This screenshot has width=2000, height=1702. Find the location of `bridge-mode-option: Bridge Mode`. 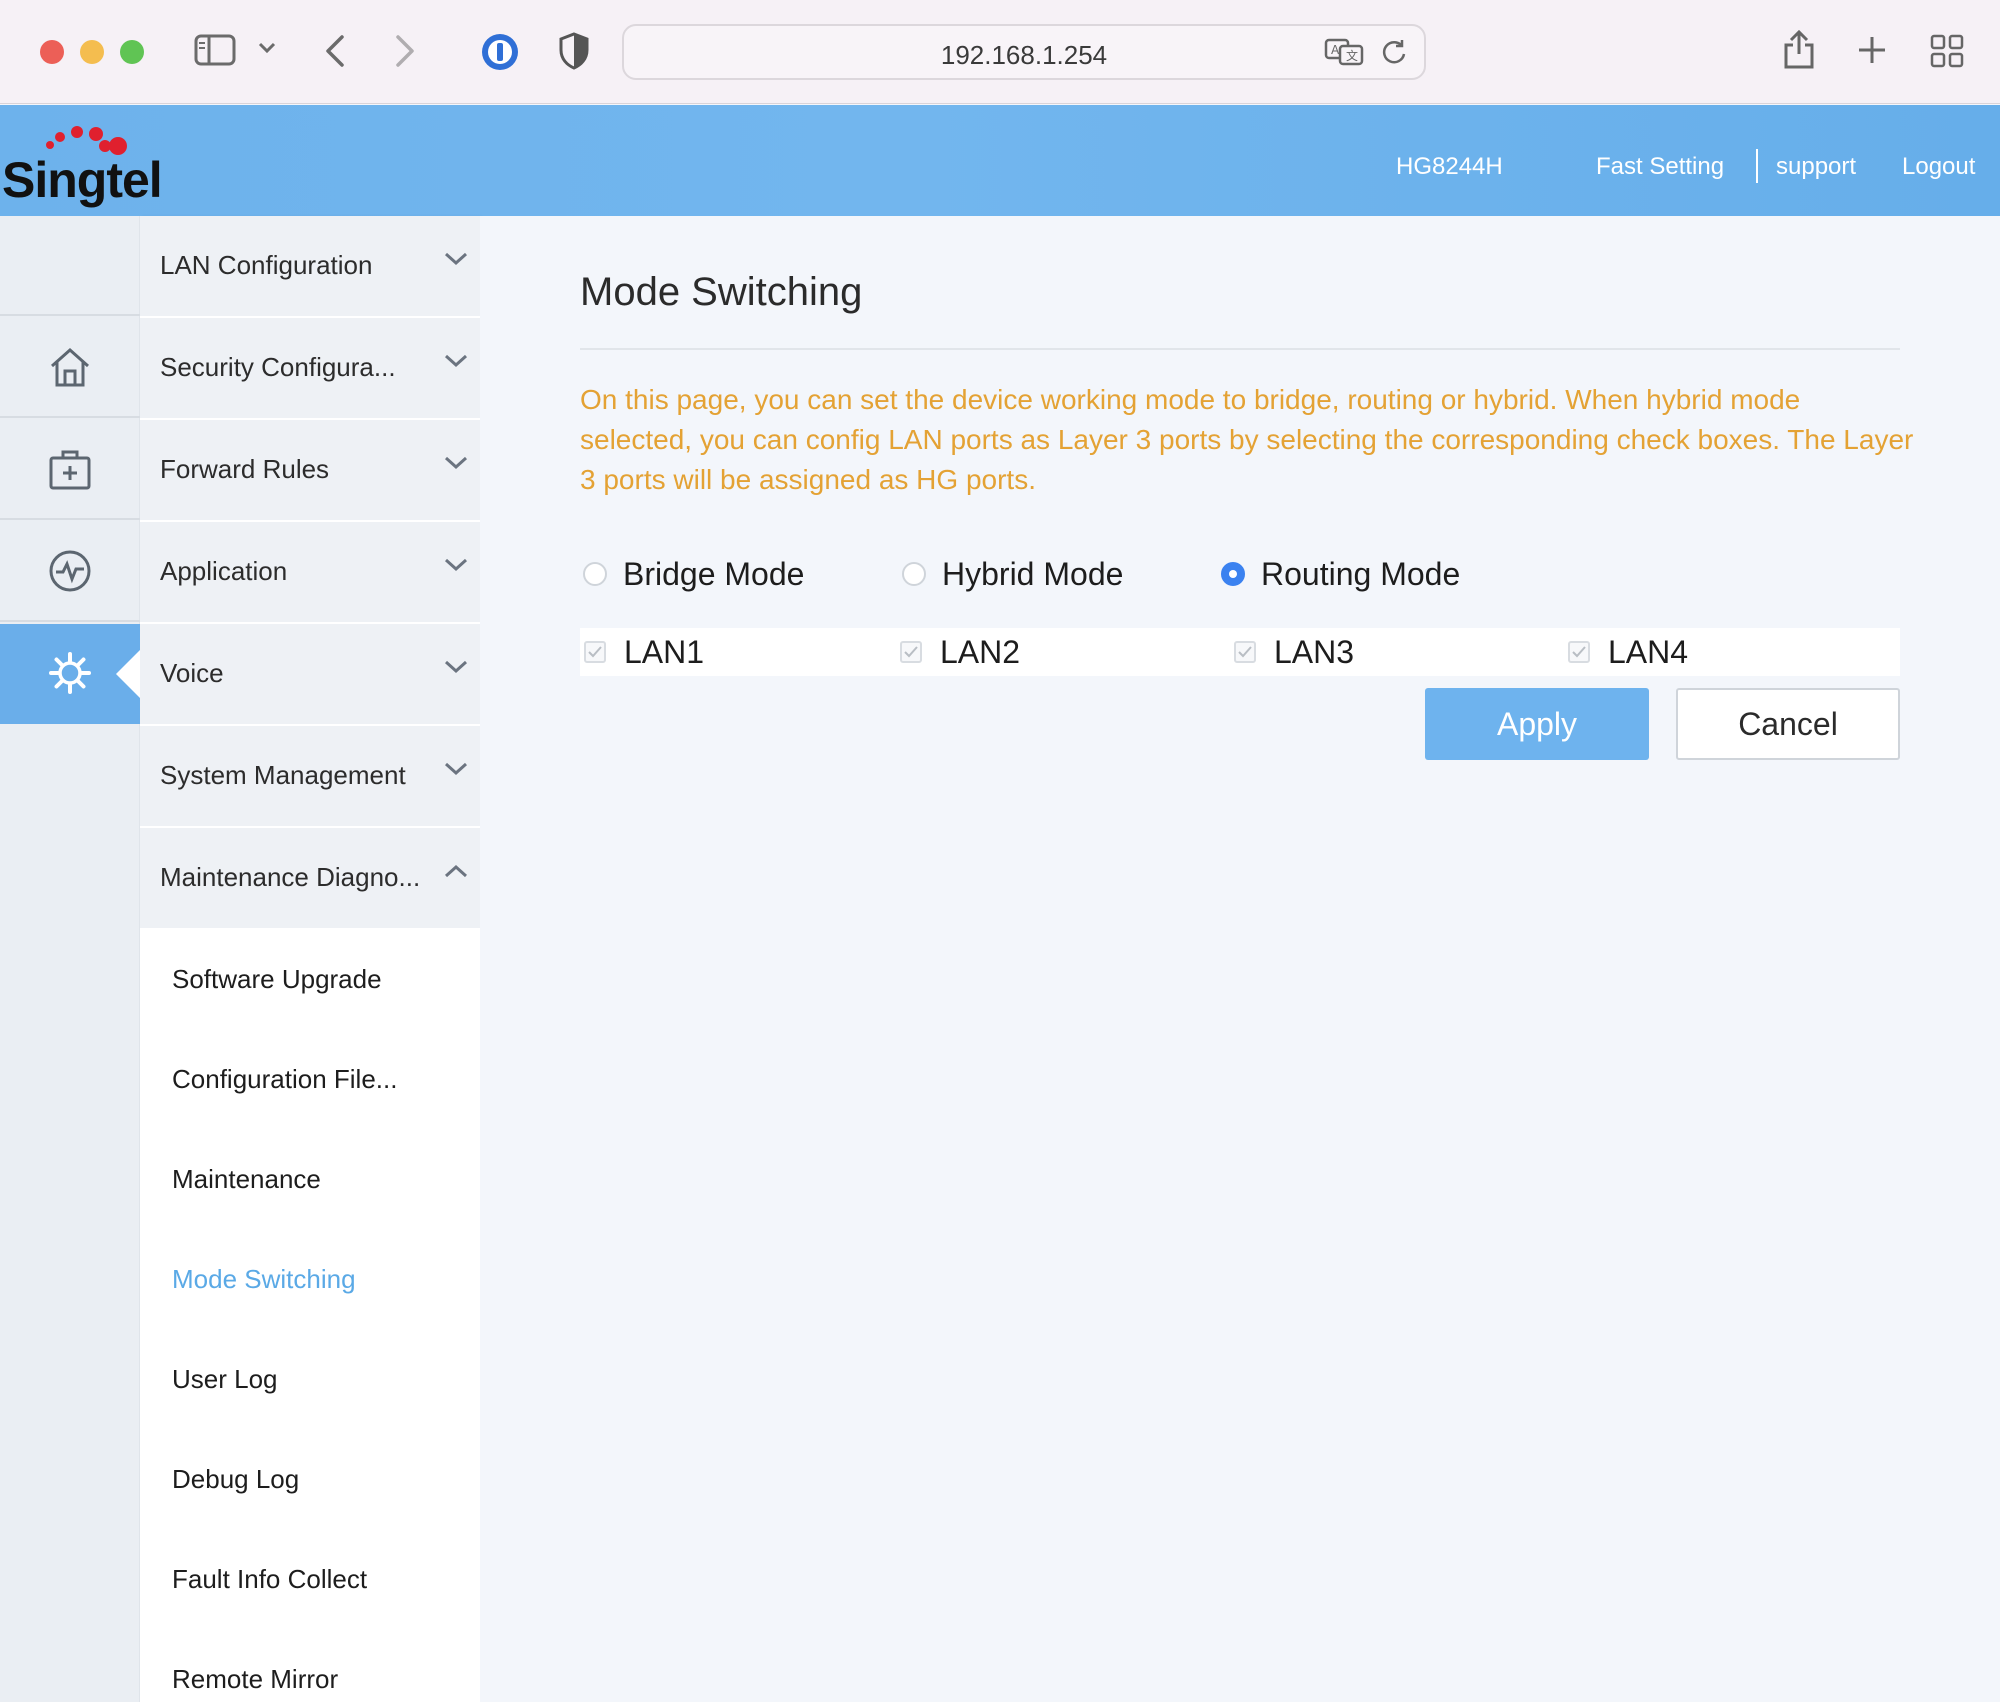

bridge-mode-option: Bridge Mode is located at coordinates (693, 574).